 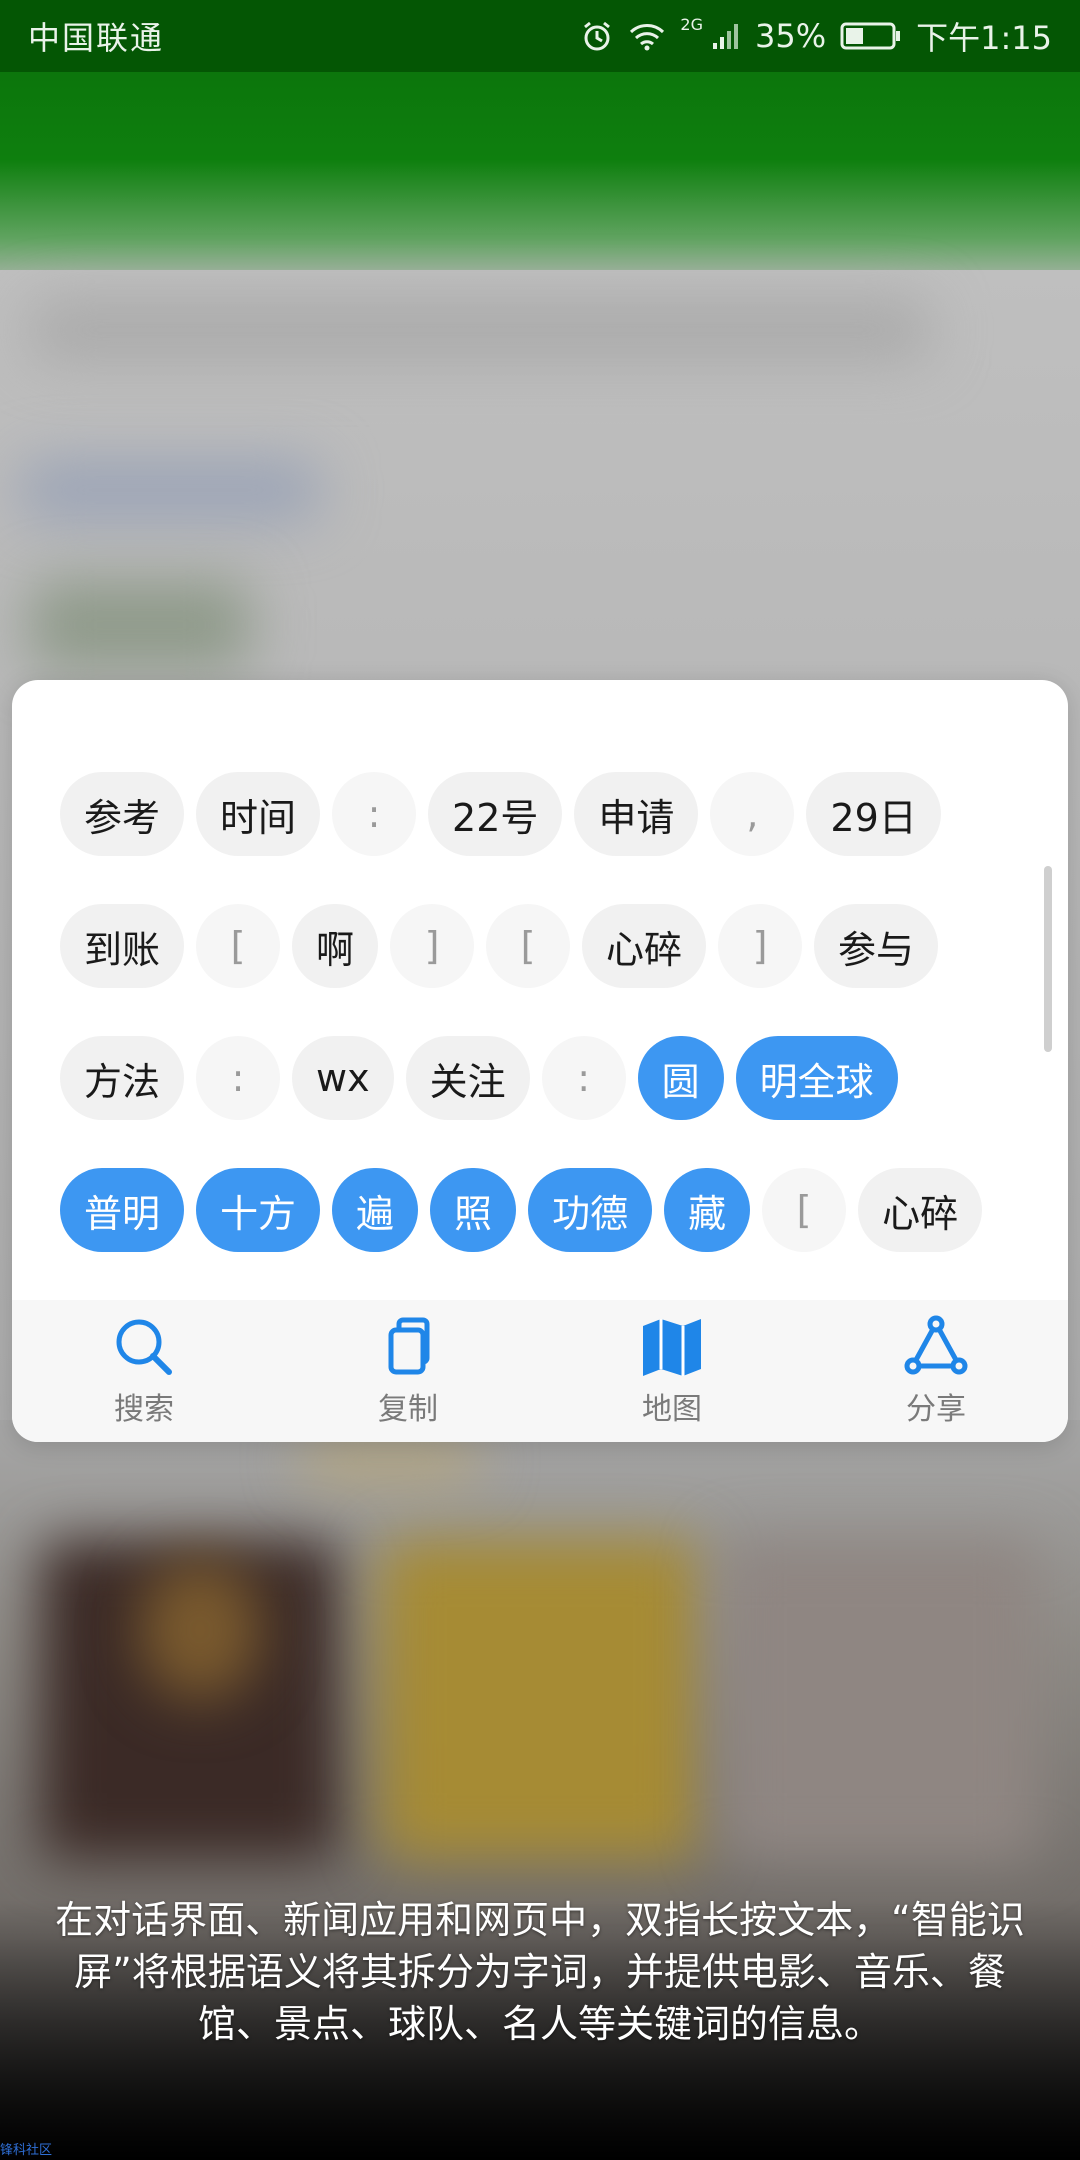 I want to click on share-button: 分享, so click(x=936, y=1371).